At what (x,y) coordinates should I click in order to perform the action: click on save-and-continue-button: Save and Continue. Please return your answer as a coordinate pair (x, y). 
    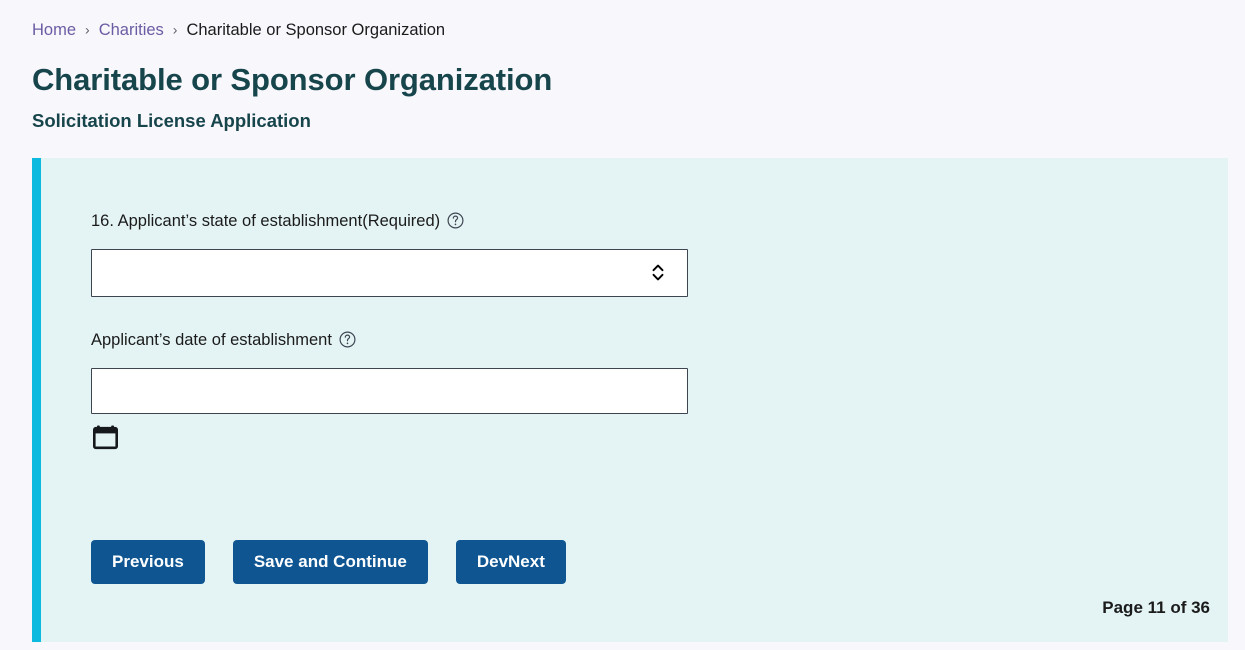
    Looking at the image, I should click on (330, 561).